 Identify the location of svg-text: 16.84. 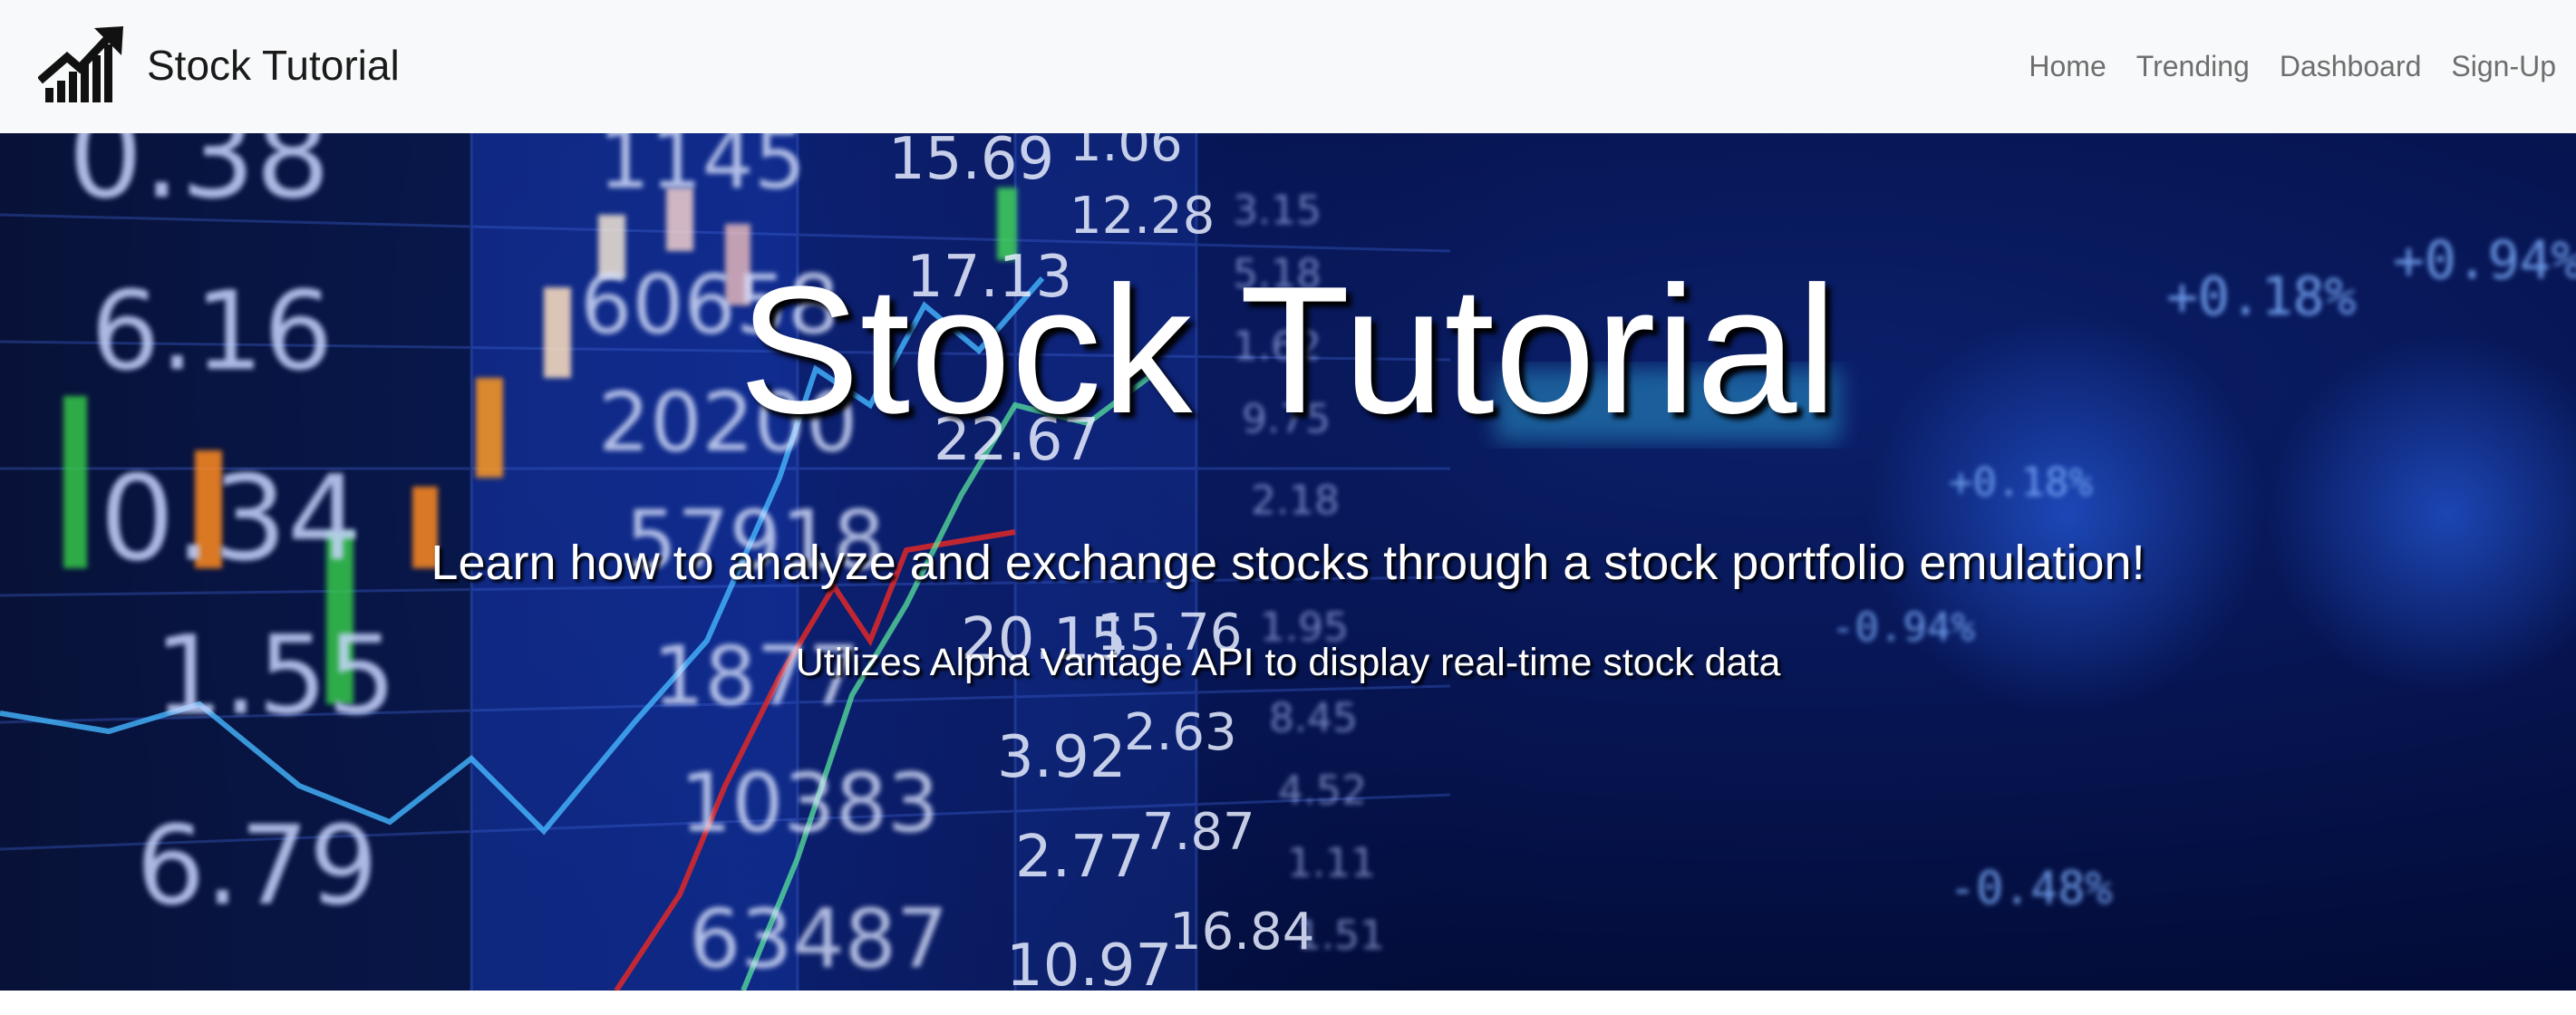
(1241, 932).